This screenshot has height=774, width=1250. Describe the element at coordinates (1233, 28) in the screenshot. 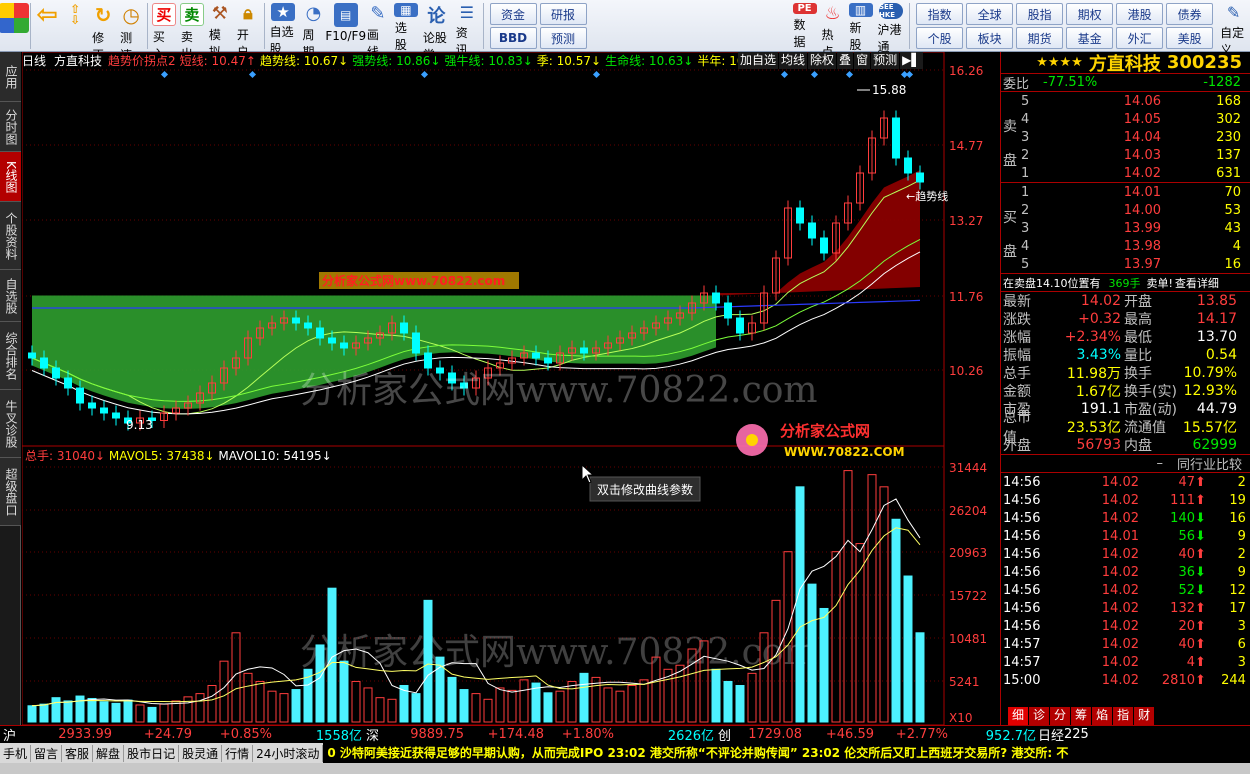

I see `customize-button: ✎ 自定义` at that location.